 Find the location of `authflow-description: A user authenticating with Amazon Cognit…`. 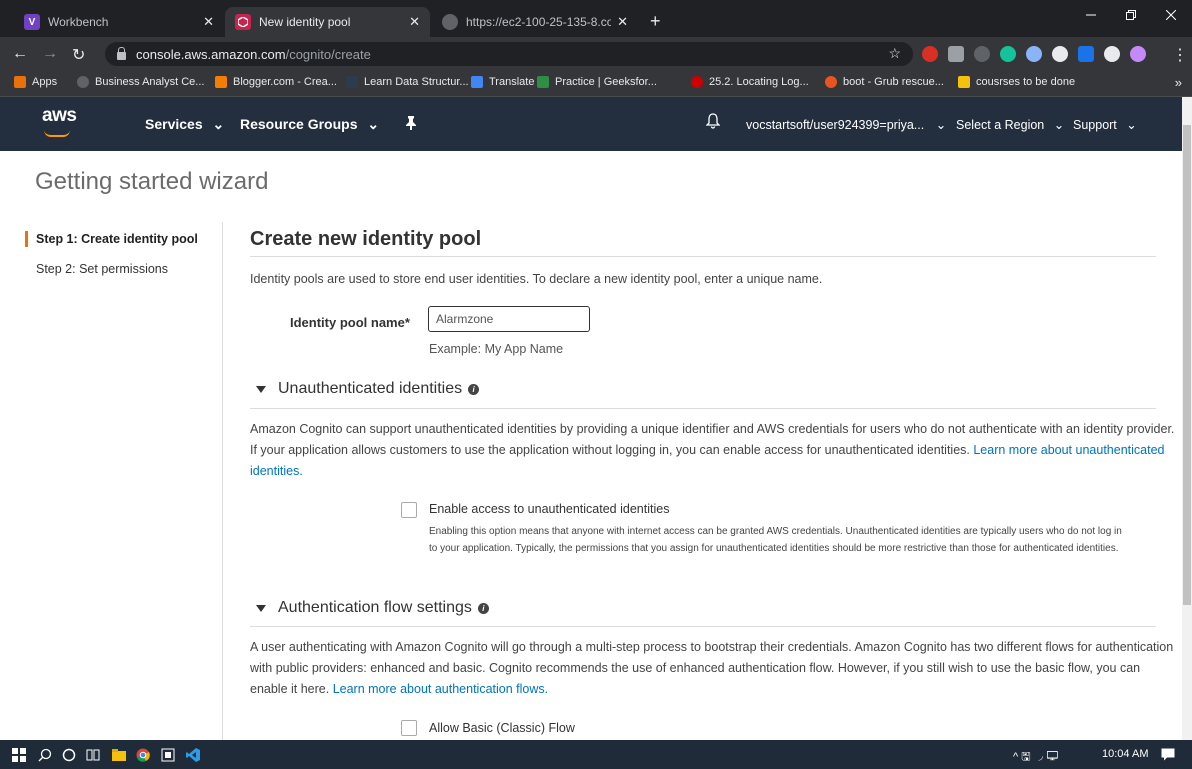

authflow-description: A user authenticating with Amazon Cognit… is located at coordinates (712, 668).